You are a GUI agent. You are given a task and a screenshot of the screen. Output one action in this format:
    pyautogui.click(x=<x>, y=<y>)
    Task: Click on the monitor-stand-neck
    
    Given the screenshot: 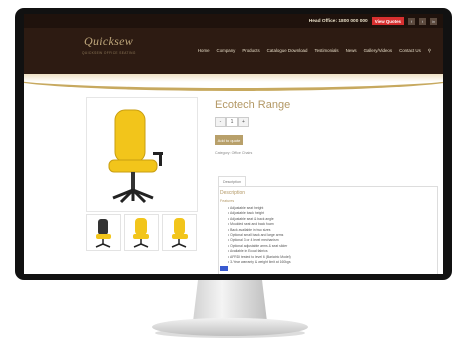 What is the action you would take?
    pyautogui.click(x=230, y=300)
    